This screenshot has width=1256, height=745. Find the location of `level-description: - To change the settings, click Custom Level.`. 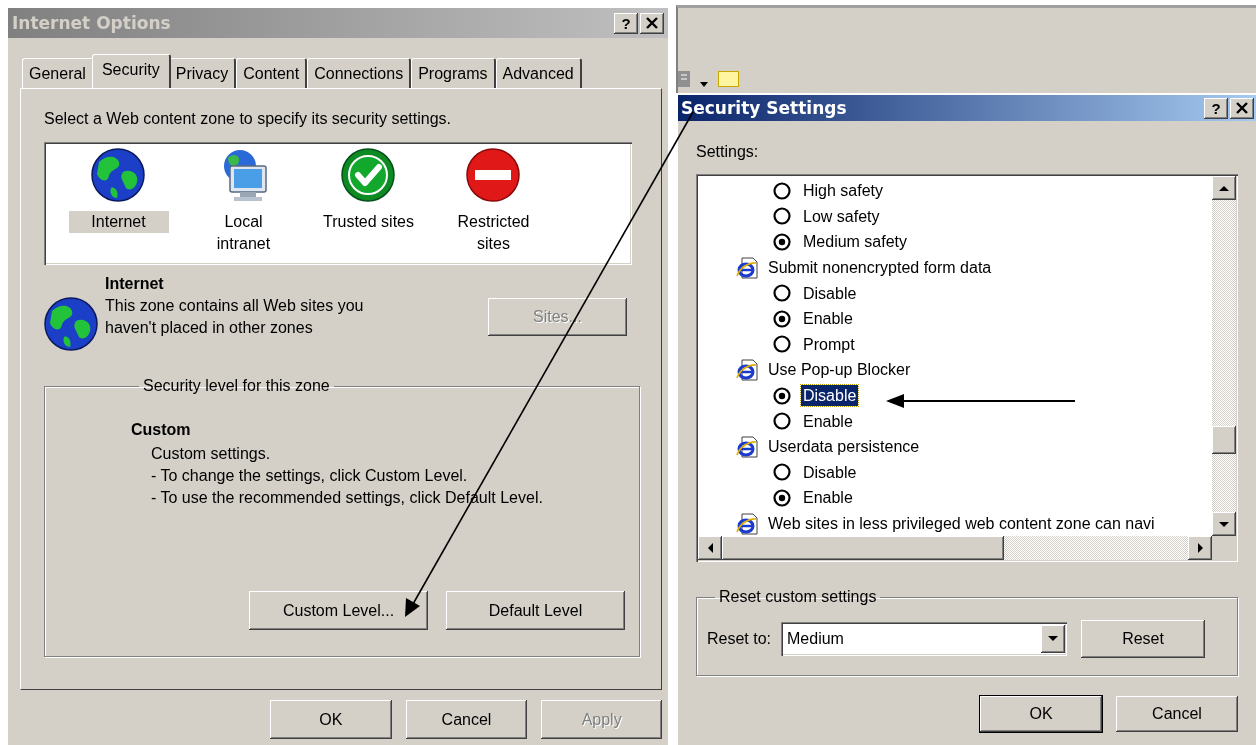

level-description: - To change the settings, click Custom Level. is located at coordinates (310, 476).